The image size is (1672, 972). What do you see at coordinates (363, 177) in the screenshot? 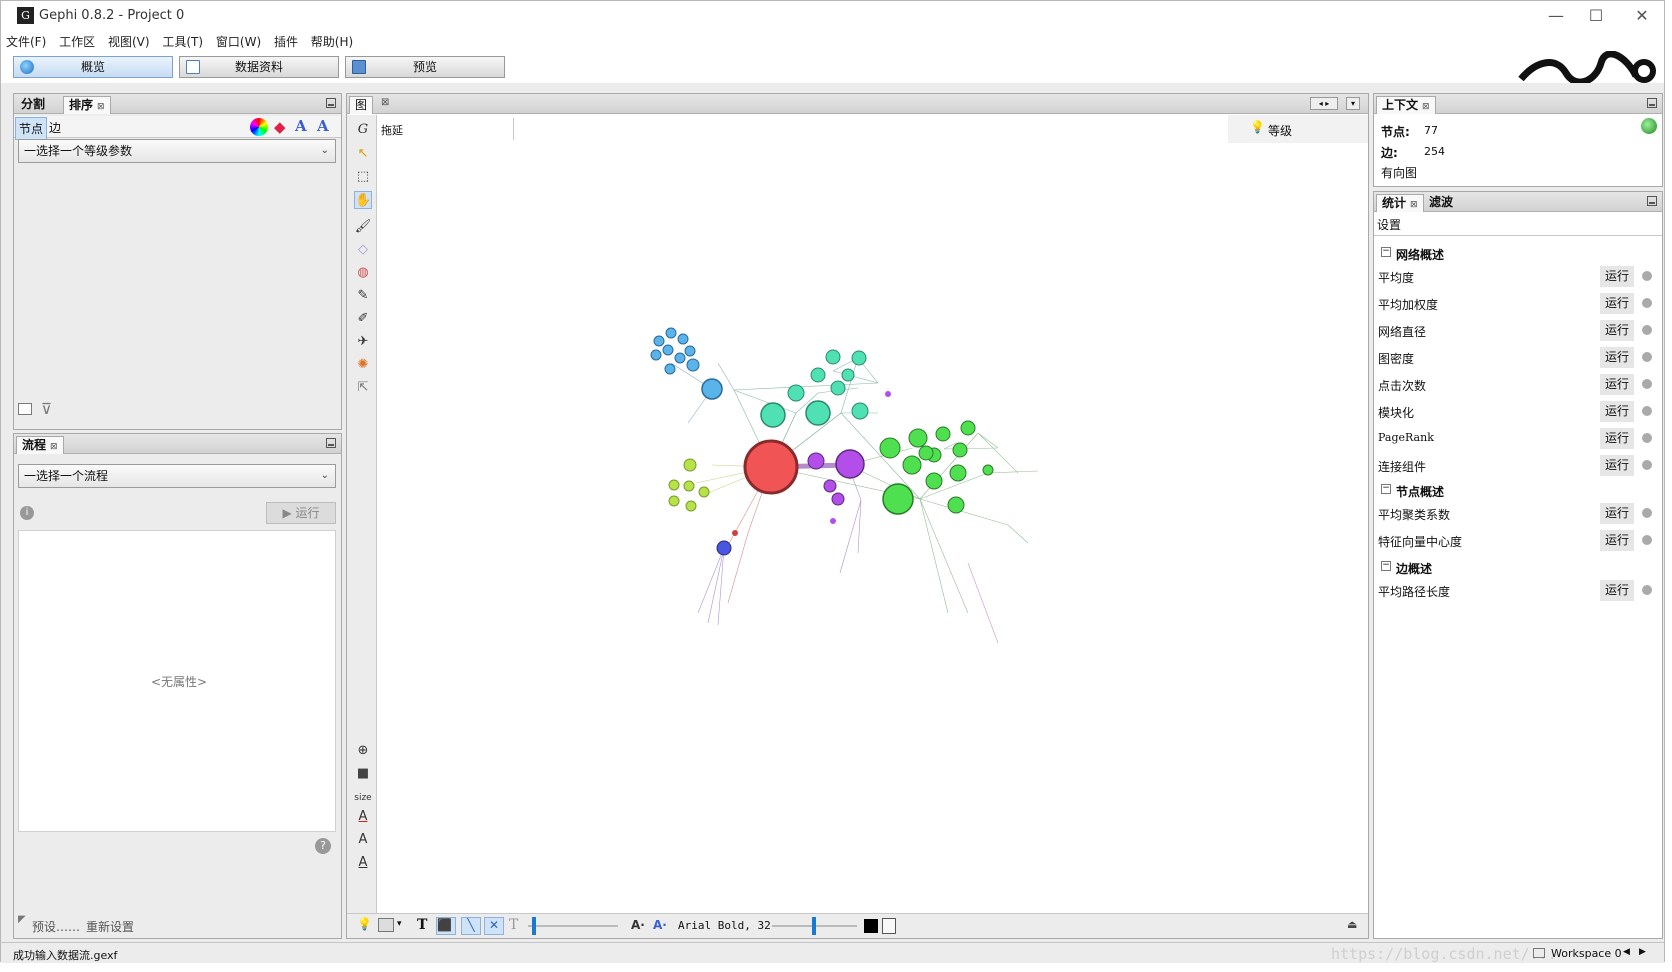
I see `rectangle-select-icon: ⬚` at bounding box center [363, 177].